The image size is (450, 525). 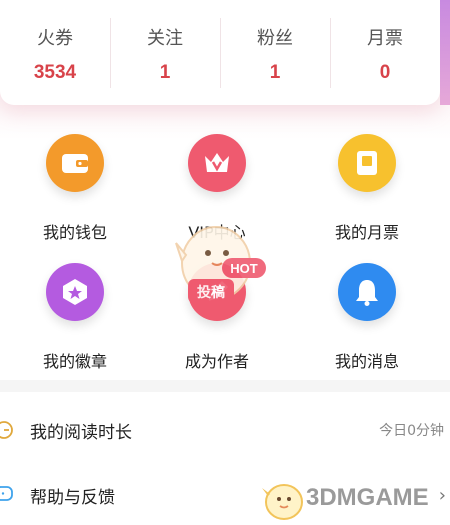 I want to click on mascot-hot-label: HOT, so click(x=244, y=268).